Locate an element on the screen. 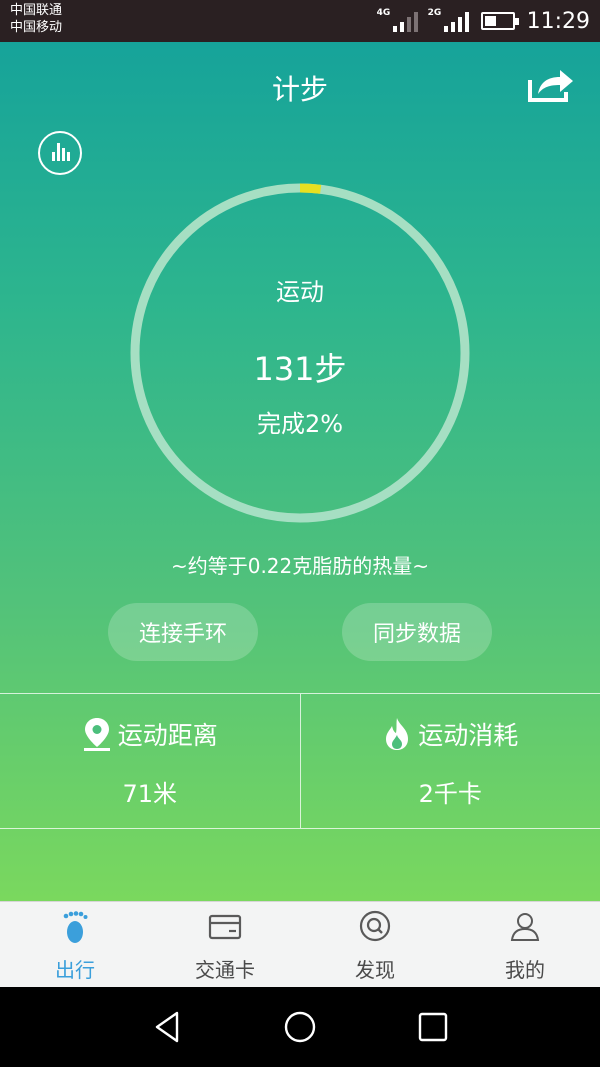  calories-label: 运动消耗 is located at coordinates (468, 735).